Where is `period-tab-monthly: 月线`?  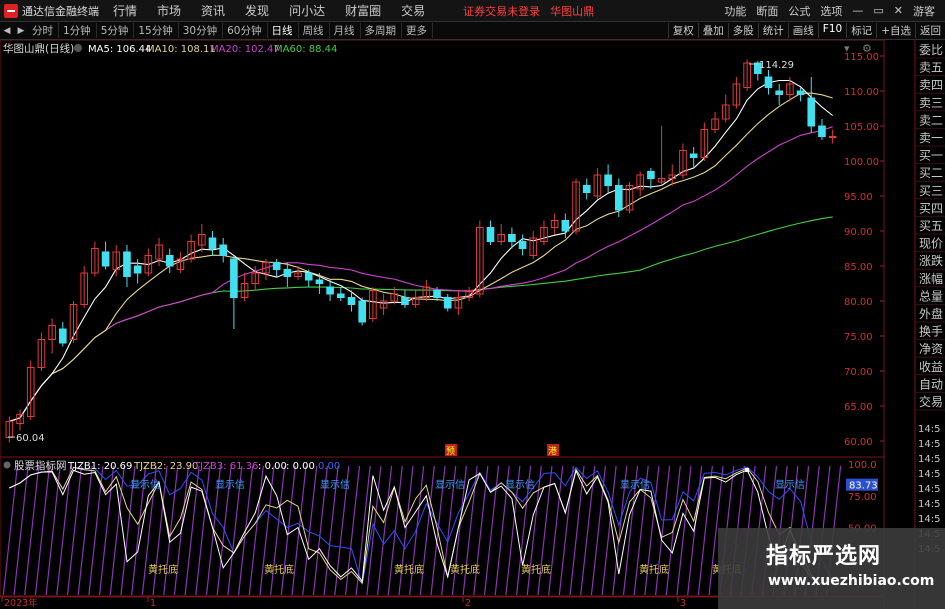 period-tab-monthly: 月线 is located at coordinates (345, 30).